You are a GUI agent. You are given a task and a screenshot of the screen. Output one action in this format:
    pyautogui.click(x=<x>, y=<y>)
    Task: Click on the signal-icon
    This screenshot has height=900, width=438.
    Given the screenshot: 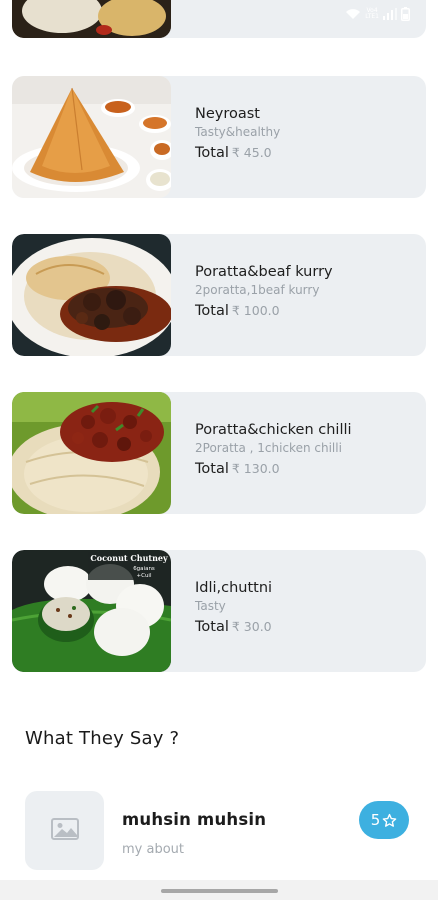 What is the action you would take?
    pyautogui.click(x=390, y=14)
    